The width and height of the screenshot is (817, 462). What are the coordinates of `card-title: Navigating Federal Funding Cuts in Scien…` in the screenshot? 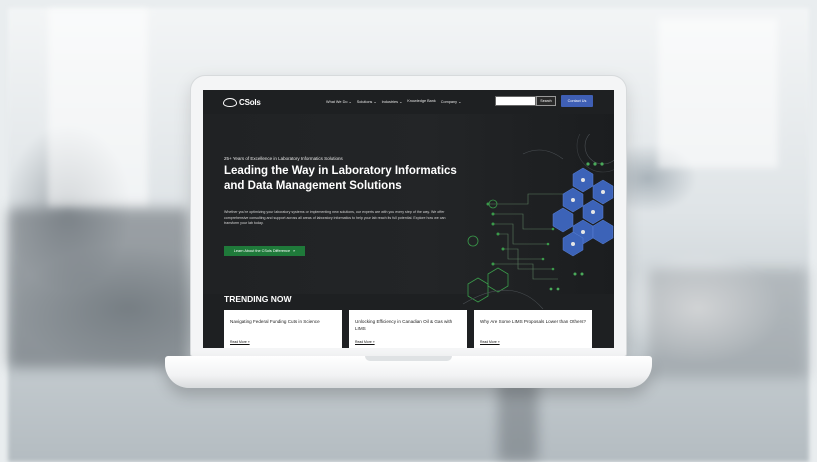 It's located at (275, 321).